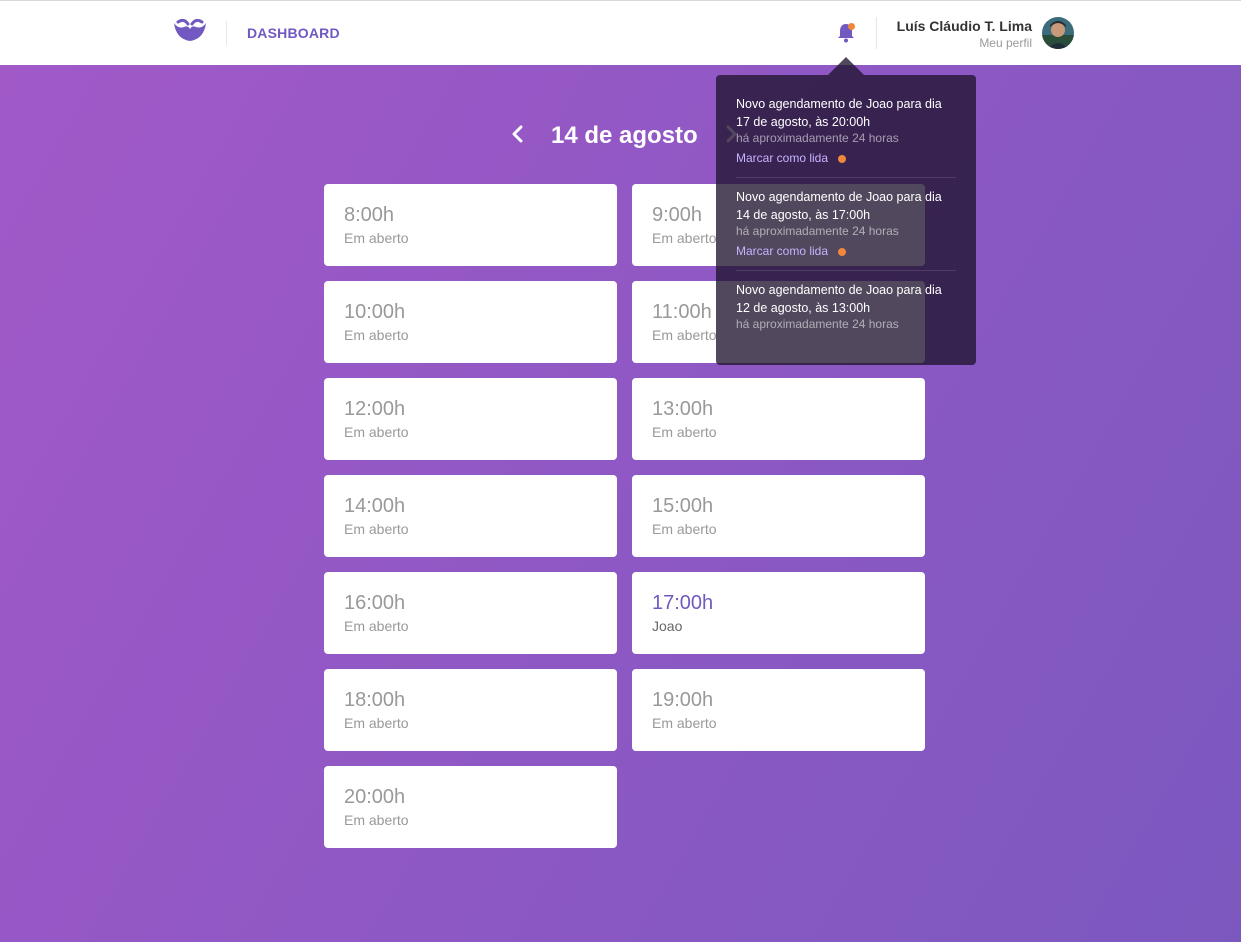  Describe the element at coordinates (293, 33) in the screenshot. I see `dashboard-link: DASHBOARD` at that location.